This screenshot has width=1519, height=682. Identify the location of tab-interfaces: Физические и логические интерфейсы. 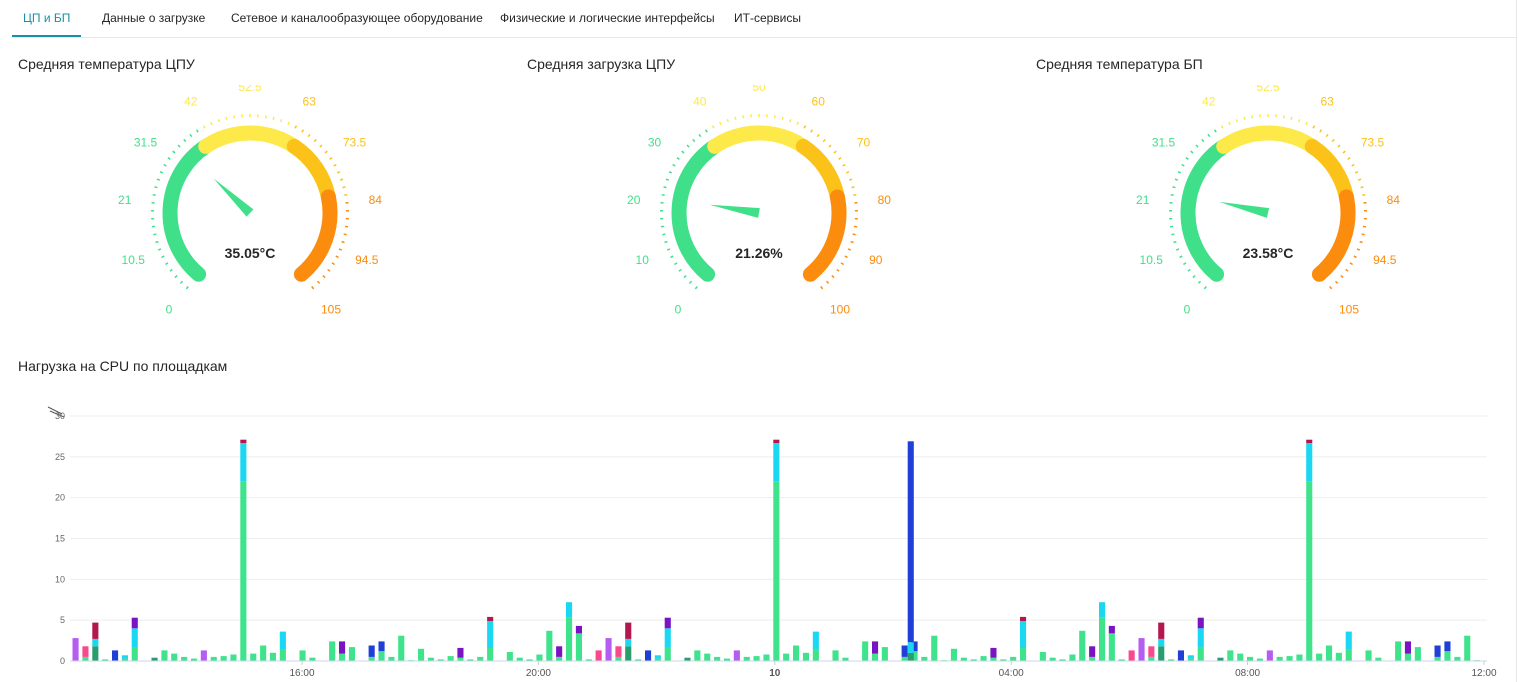
(607, 18).